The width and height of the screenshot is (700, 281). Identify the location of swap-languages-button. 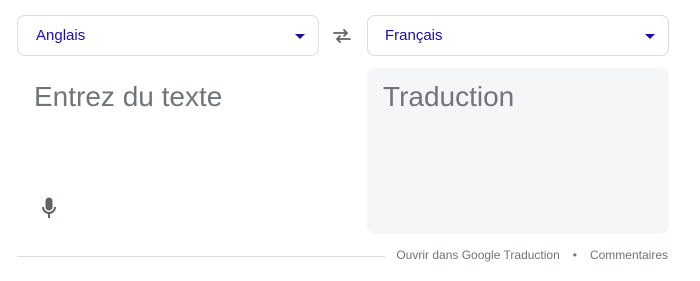
(342, 36).